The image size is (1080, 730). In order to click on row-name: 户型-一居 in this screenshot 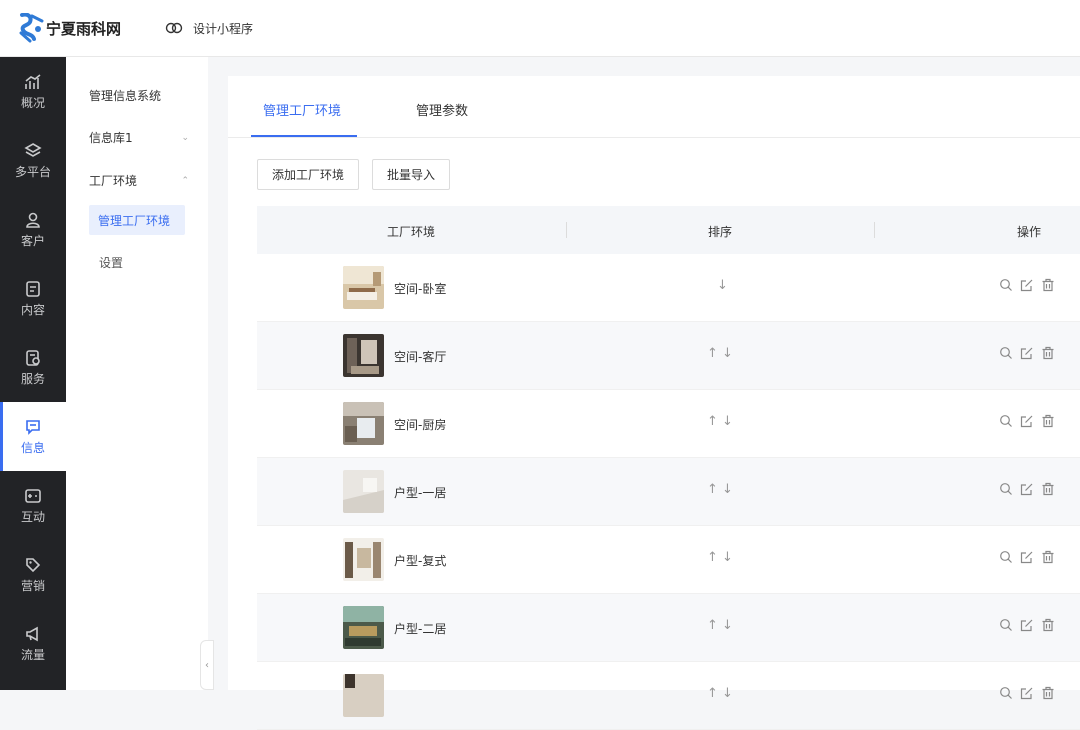, I will do `click(420, 493)`.